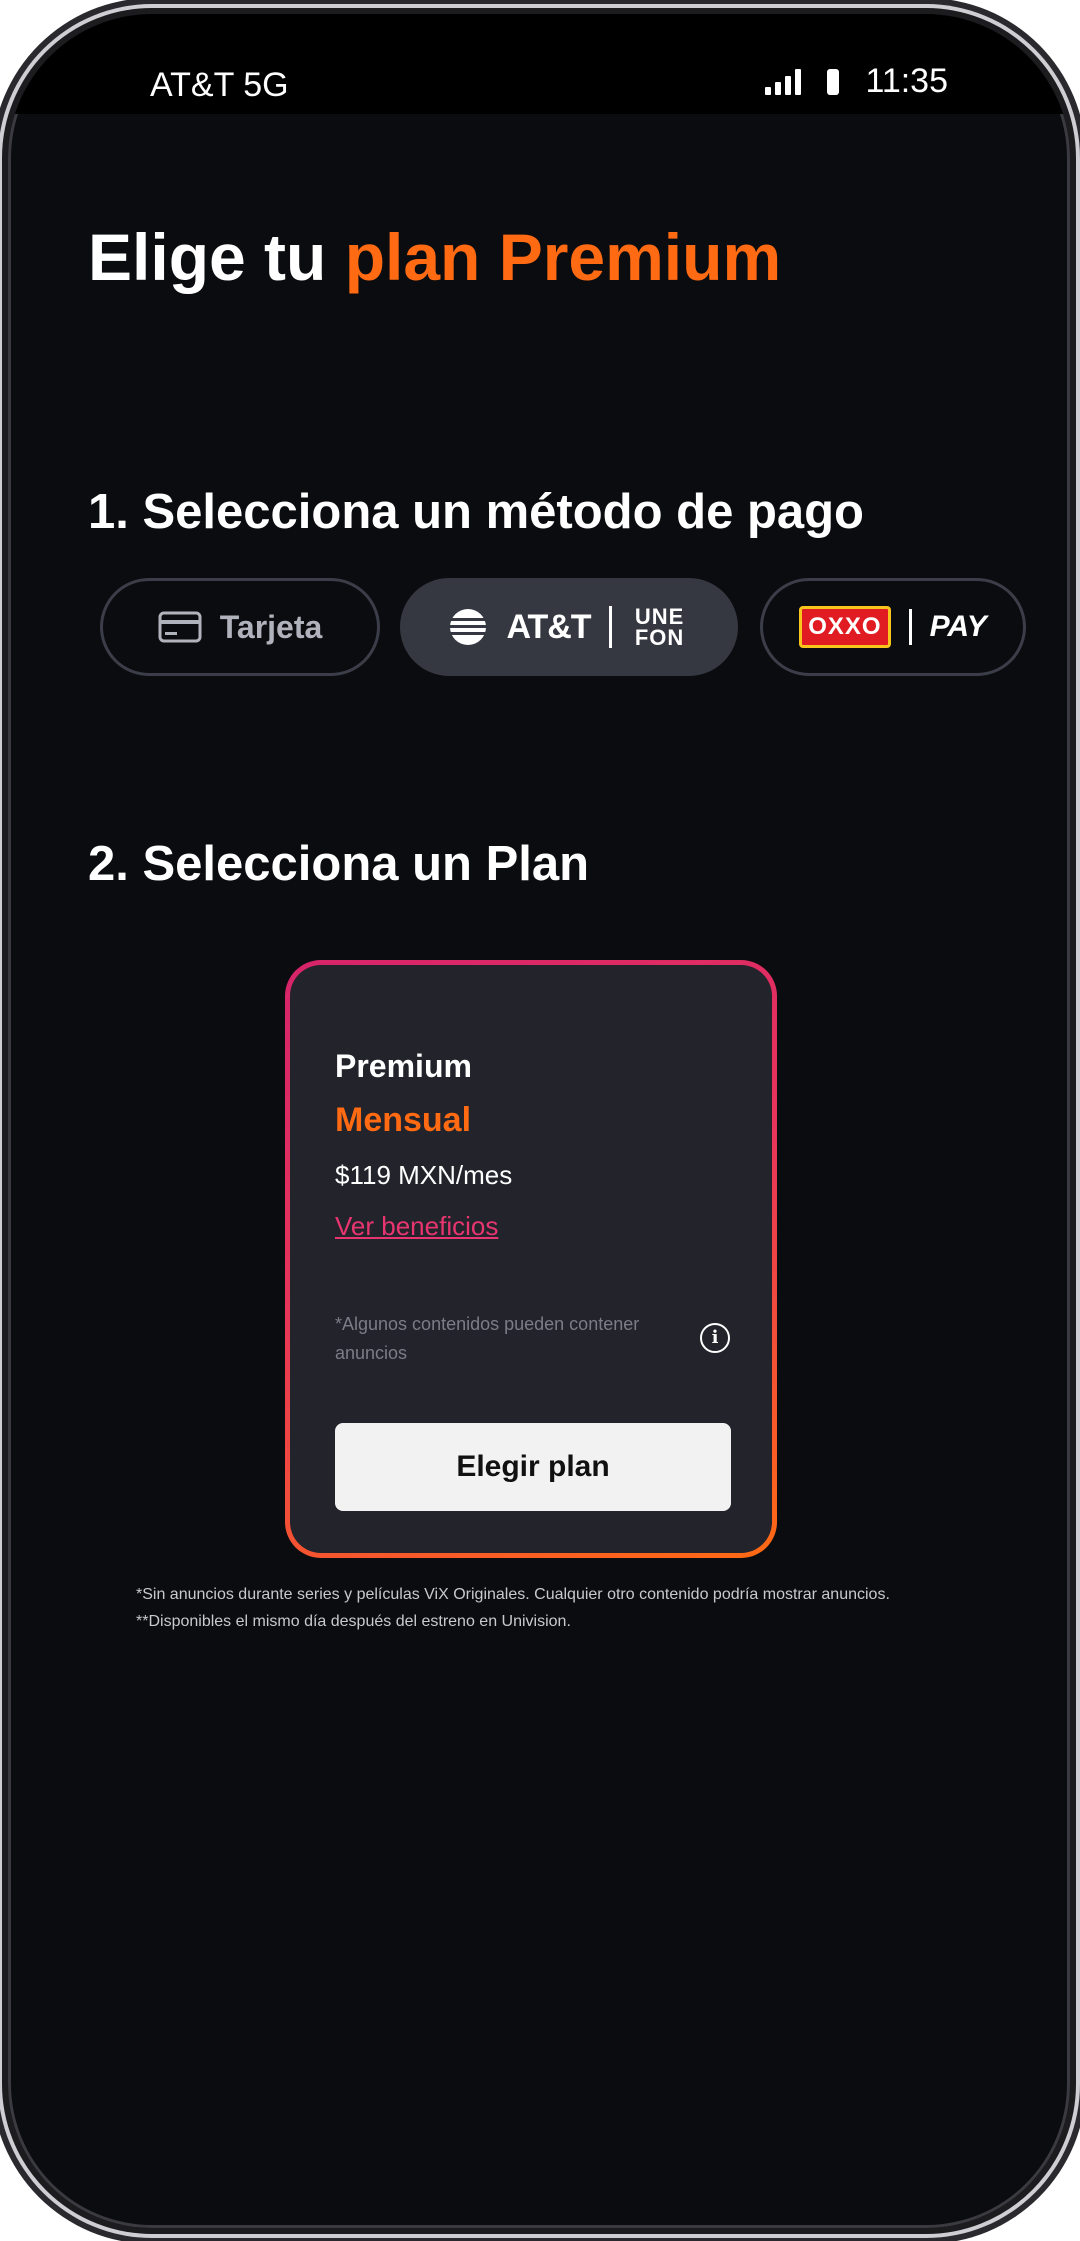 The height and width of the screenshot is (2241, 1080). Describe the element at coordinates (893, 627) in the screenshot. I see `payment-option-oxxo-pay: OXXO PAY` at that location.